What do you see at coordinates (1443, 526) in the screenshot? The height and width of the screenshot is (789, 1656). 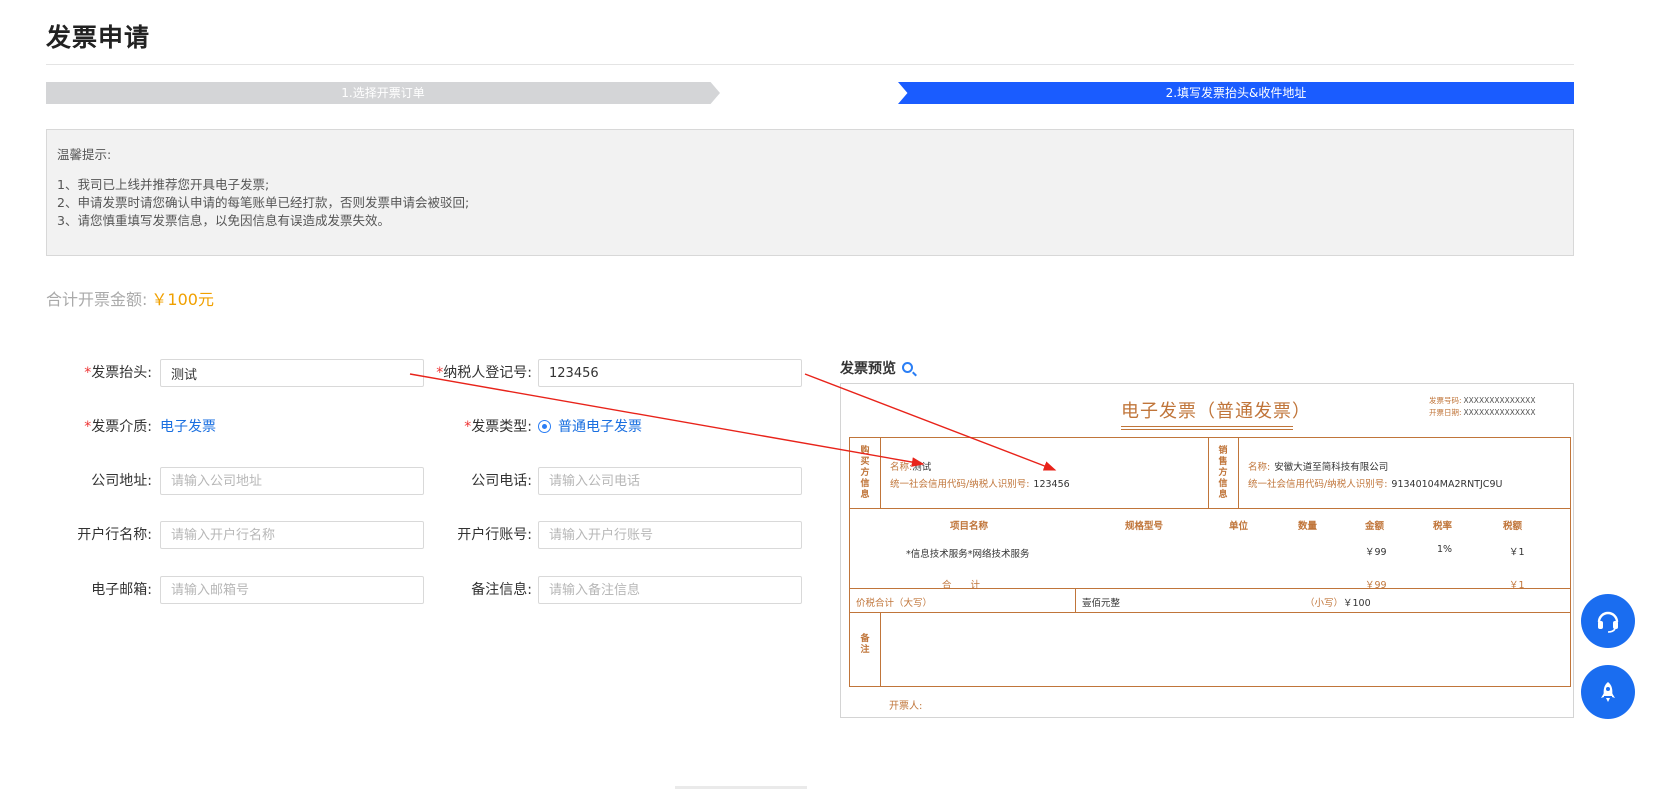 I see `column-header: 税率` at bounding box center [1443, 526].